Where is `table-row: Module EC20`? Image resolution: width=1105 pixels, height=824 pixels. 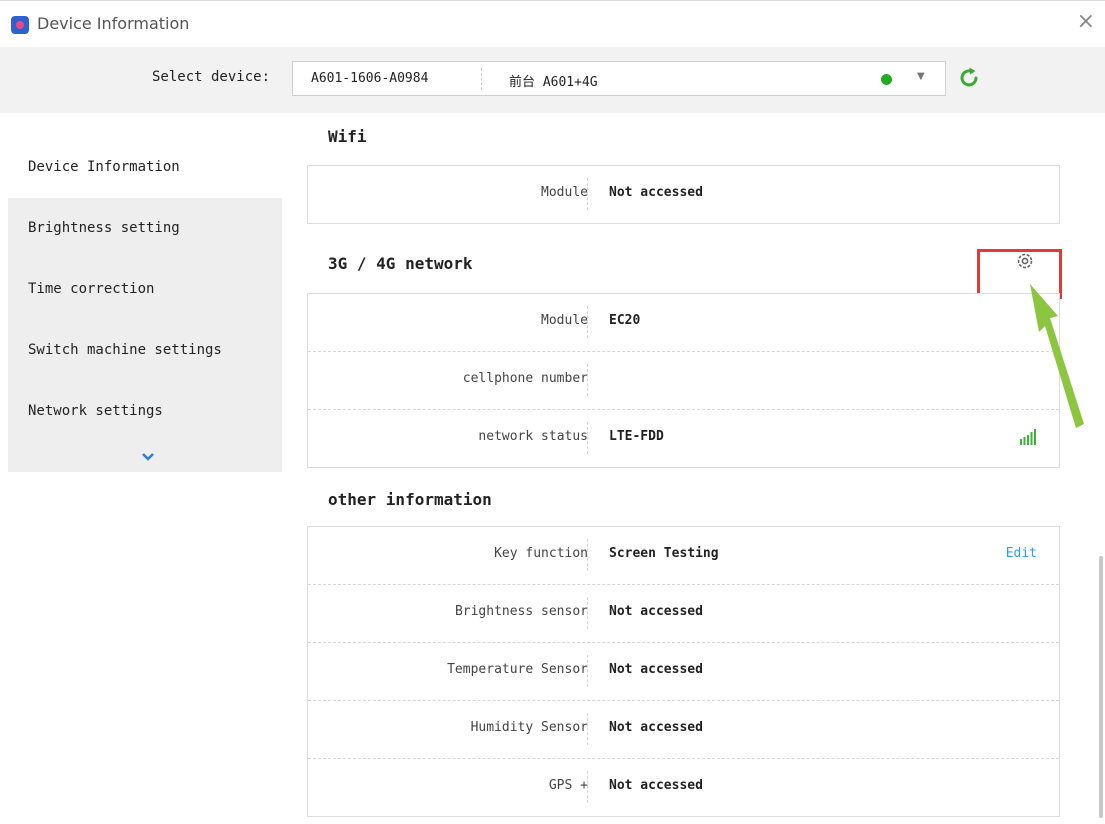
table-row: Module EC20 is located at coordinates (683, 323).